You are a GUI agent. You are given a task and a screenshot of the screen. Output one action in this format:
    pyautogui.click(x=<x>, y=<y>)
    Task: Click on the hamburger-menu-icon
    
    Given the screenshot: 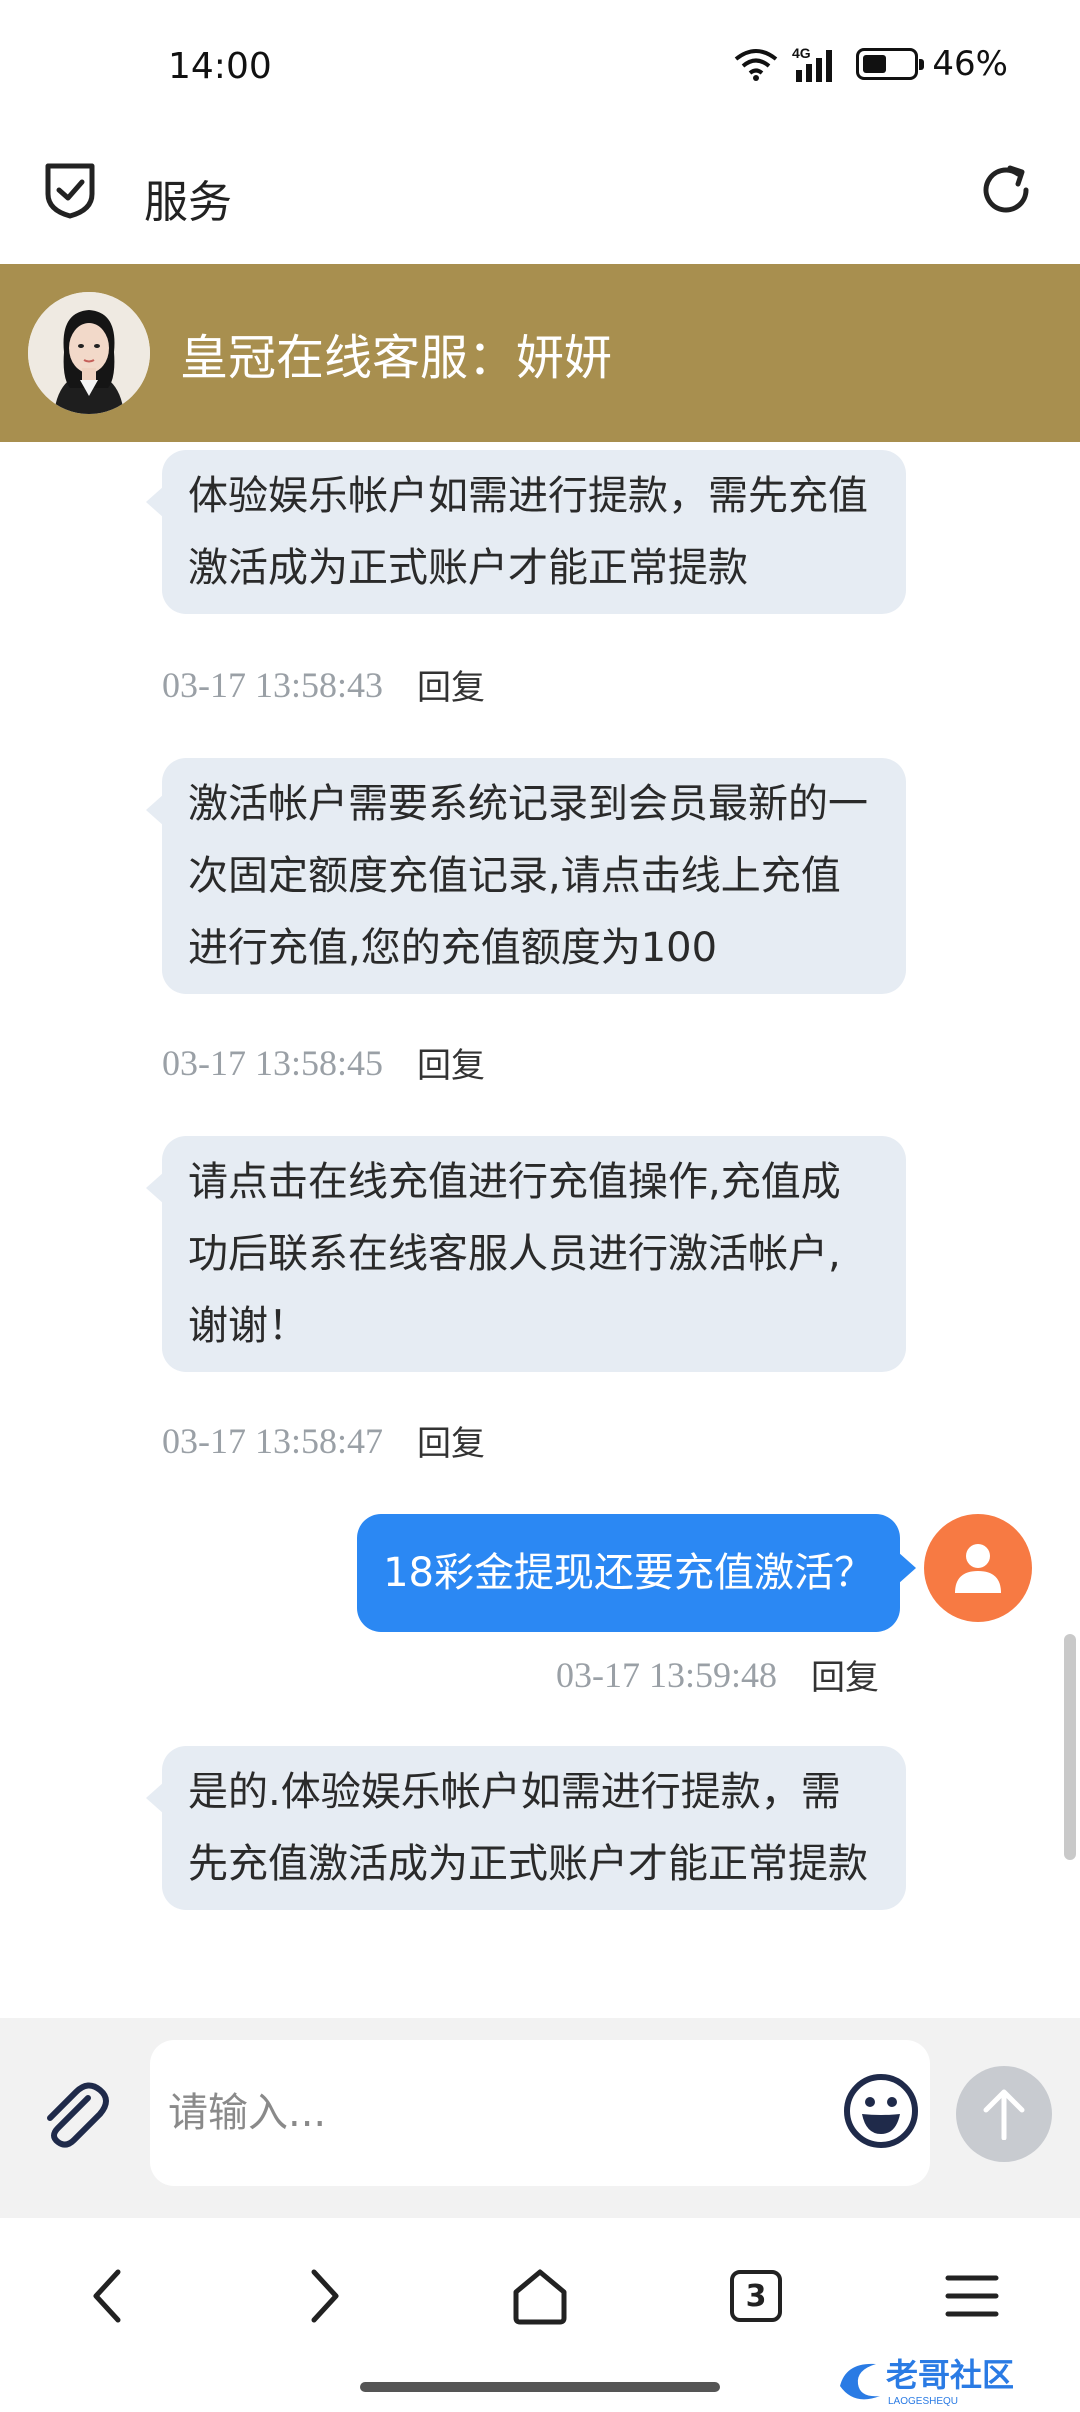 What is the action you would take?
    pyautogui.click(x=972, y=2296)
    